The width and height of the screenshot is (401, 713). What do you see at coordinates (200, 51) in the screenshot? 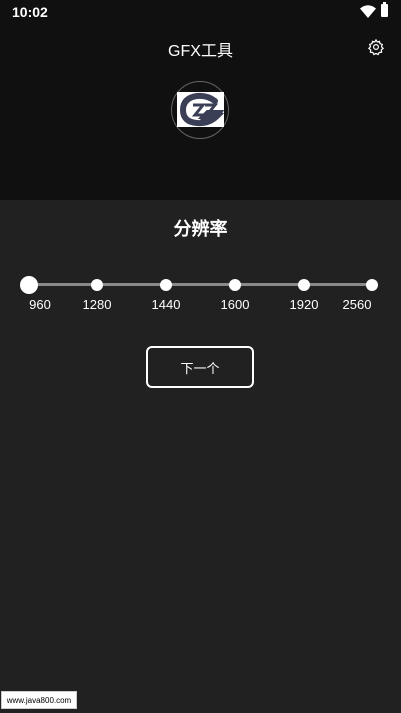
I see `page-title: GFX工具` at bounding box center [200, 51].